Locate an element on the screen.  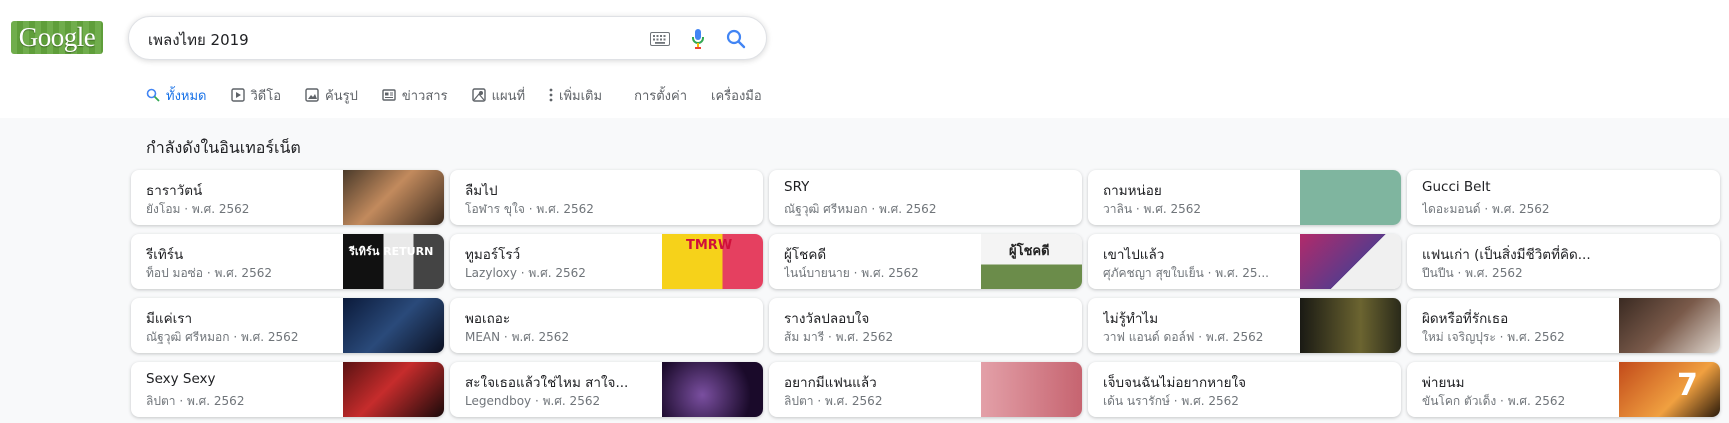
song-card: Gucci Belt ไดอะมอนด์ · พ.ศ. 2562 is located at coordinates (1563, 197).